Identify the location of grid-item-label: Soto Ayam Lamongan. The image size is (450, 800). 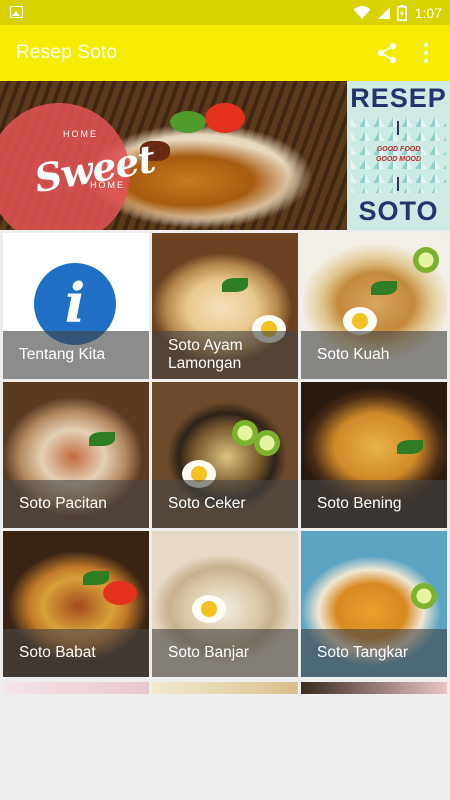
(205, 354).